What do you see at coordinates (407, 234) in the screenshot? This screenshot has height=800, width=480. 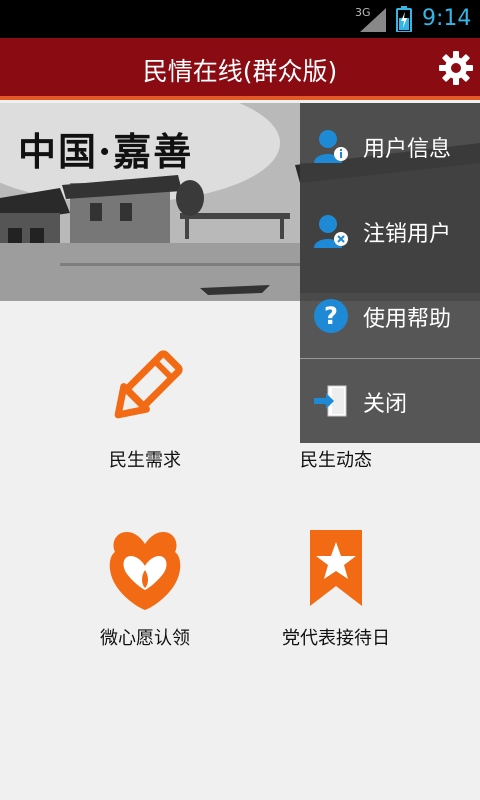 I see `menu-item-label: 注销用户` at bounding box center [407, 234].